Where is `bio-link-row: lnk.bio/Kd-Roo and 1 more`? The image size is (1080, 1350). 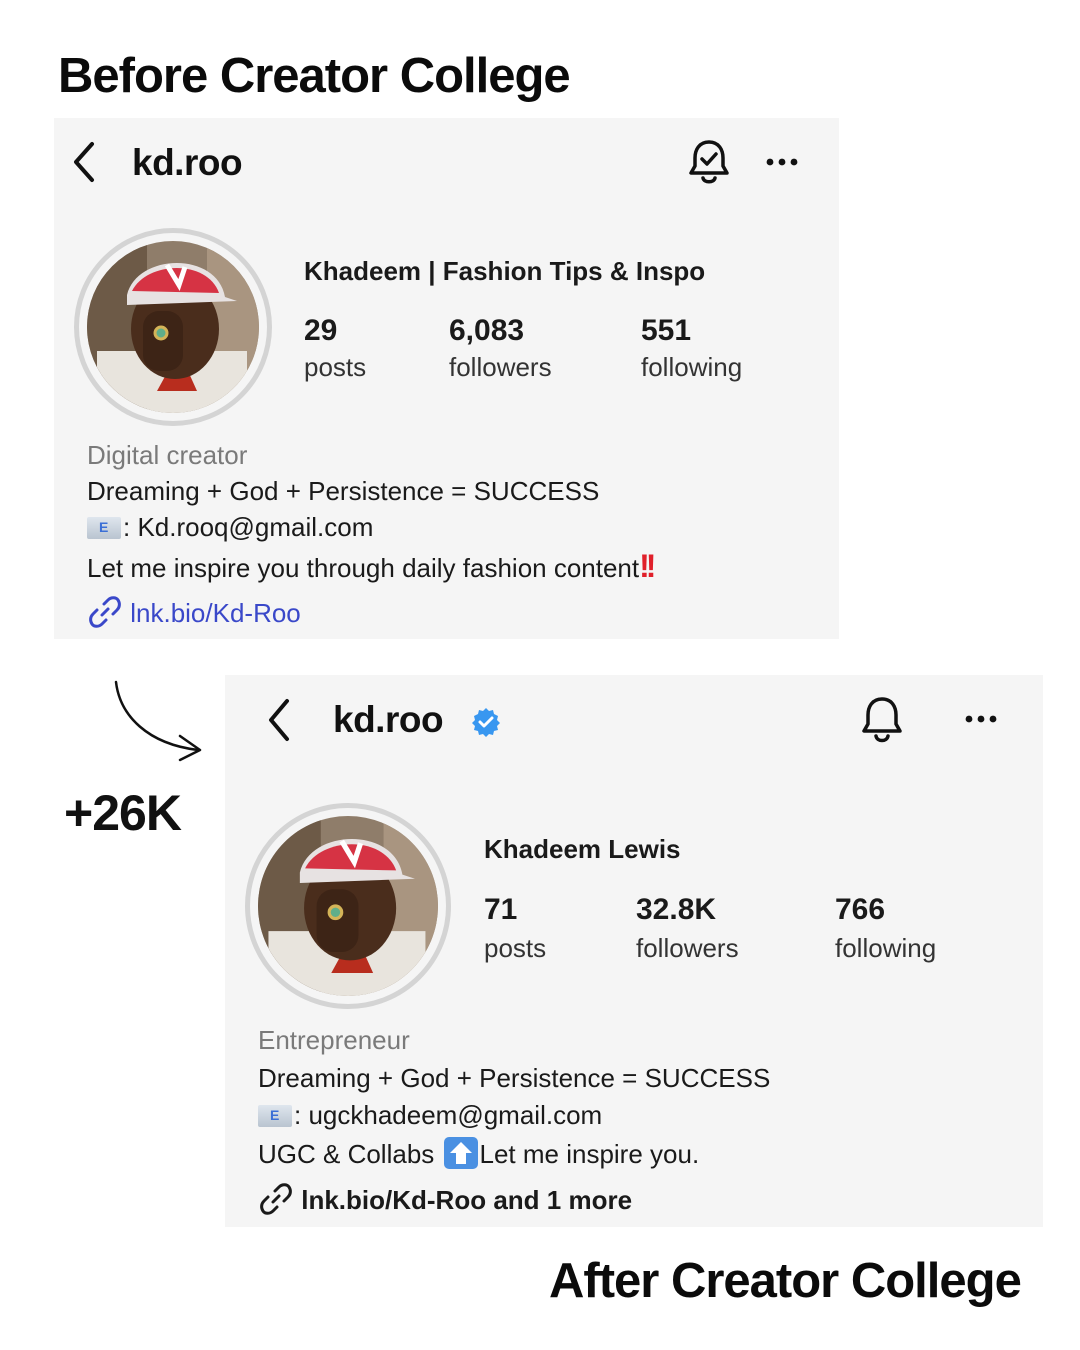
bio-link-row: lnk.bio/Kd-Roo and 1 more is located at coordinates (445, 1199).